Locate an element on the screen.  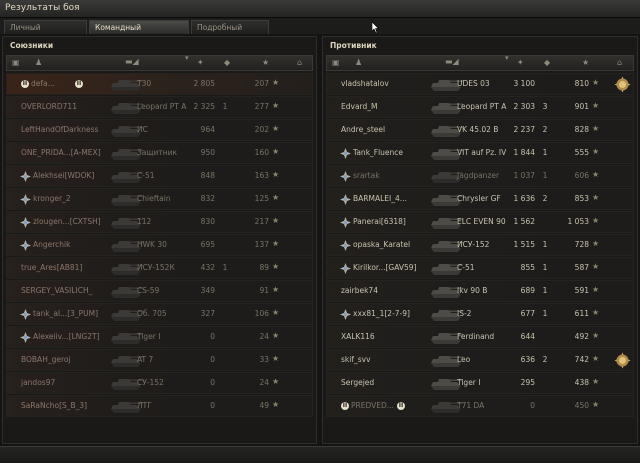
player-row: Kirilkor...[GAV59] C-51 855 1 587 ★ is located at coordinates (480, 268).